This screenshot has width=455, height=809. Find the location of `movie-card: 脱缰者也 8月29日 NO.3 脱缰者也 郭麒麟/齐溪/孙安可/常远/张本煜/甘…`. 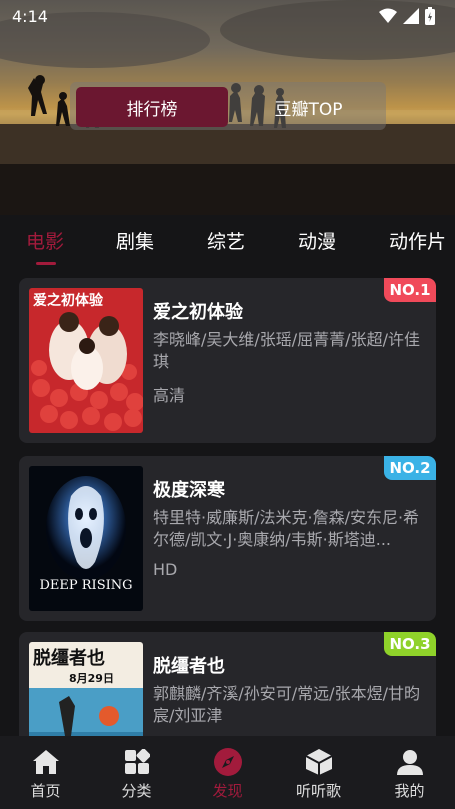

movie-card: 脱缰者也 8月29日 NO.3 脱缰者也 郭麒麟/齐溪/孙安可/常远/张本煜/甘… is located at coordinates (227, 684).